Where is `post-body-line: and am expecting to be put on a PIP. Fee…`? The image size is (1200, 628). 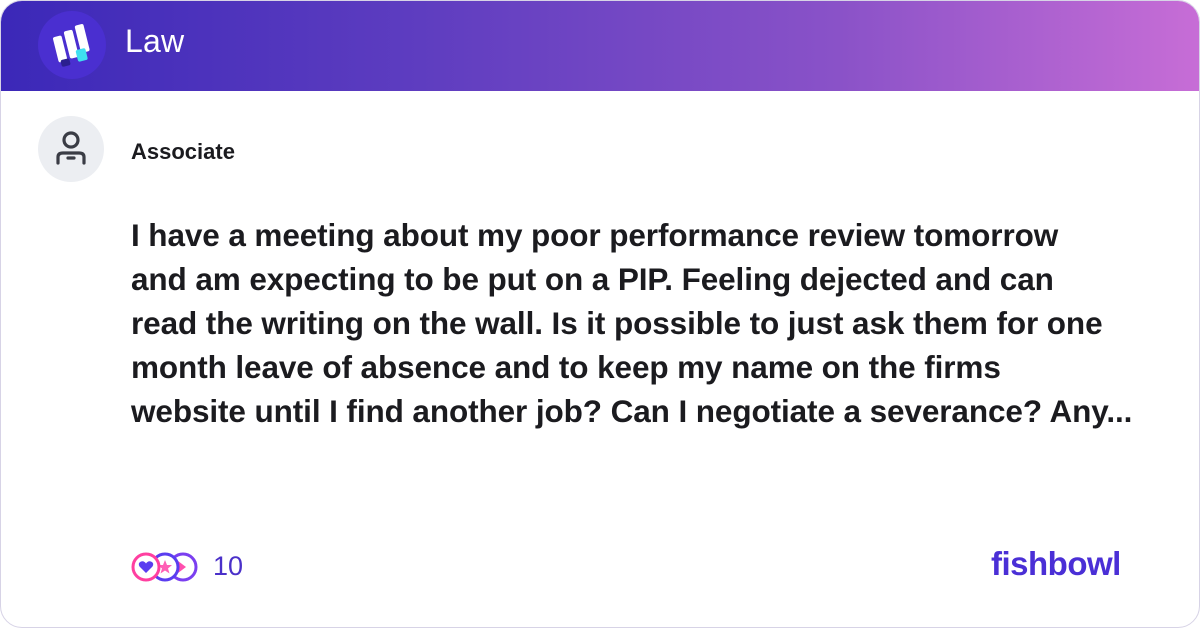
post-body-line: and am expecting to be put on a PIP. Fee… is located at coordinates (592, 279).